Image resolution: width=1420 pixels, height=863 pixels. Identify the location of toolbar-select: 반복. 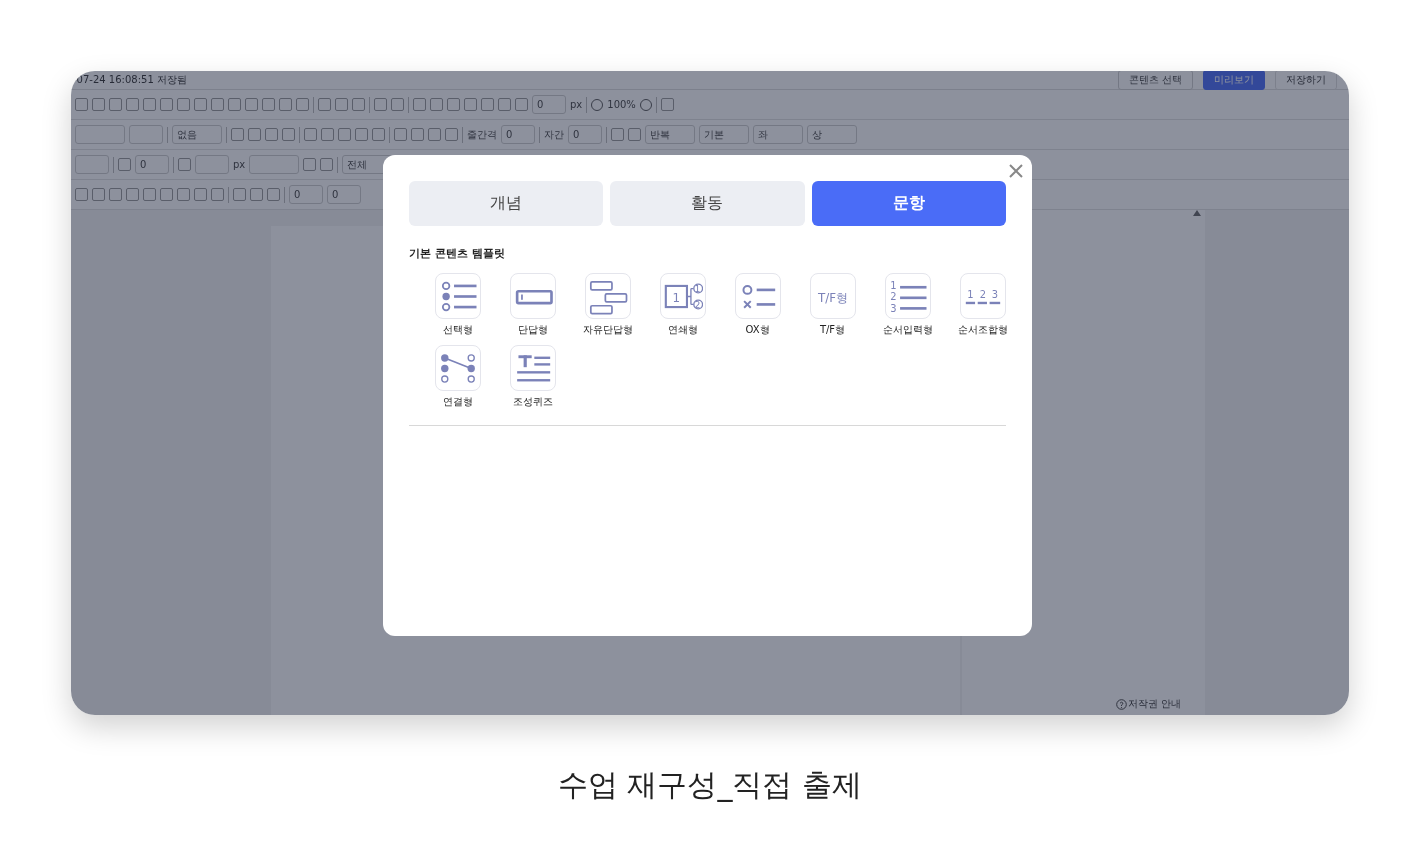
(670, 134).